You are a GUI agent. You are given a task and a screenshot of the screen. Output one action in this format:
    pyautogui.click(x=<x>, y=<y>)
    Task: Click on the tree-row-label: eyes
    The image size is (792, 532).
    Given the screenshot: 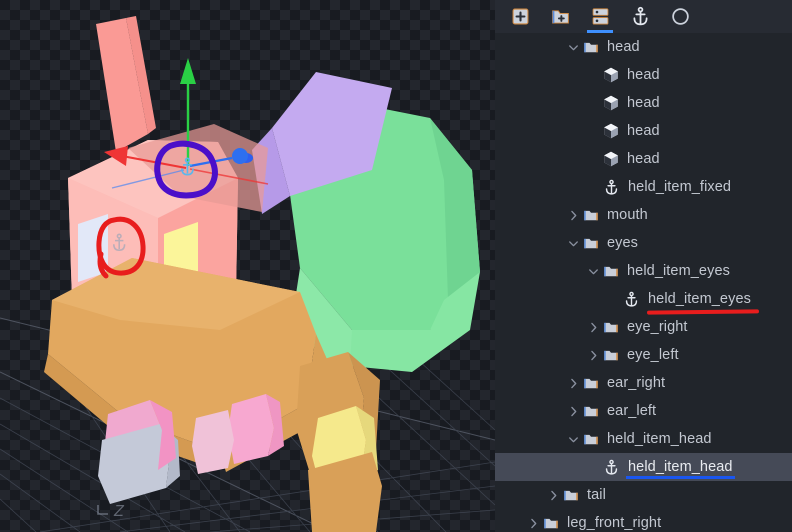 What is the action you would take?
    pyautogui.click(x=623, y=243)
    